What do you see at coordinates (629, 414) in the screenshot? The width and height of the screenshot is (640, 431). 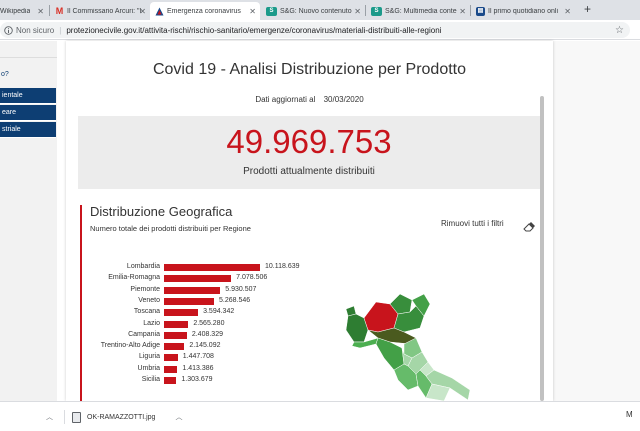 I see `show-all-downloads-button: M` at bounding box center [629, 414].